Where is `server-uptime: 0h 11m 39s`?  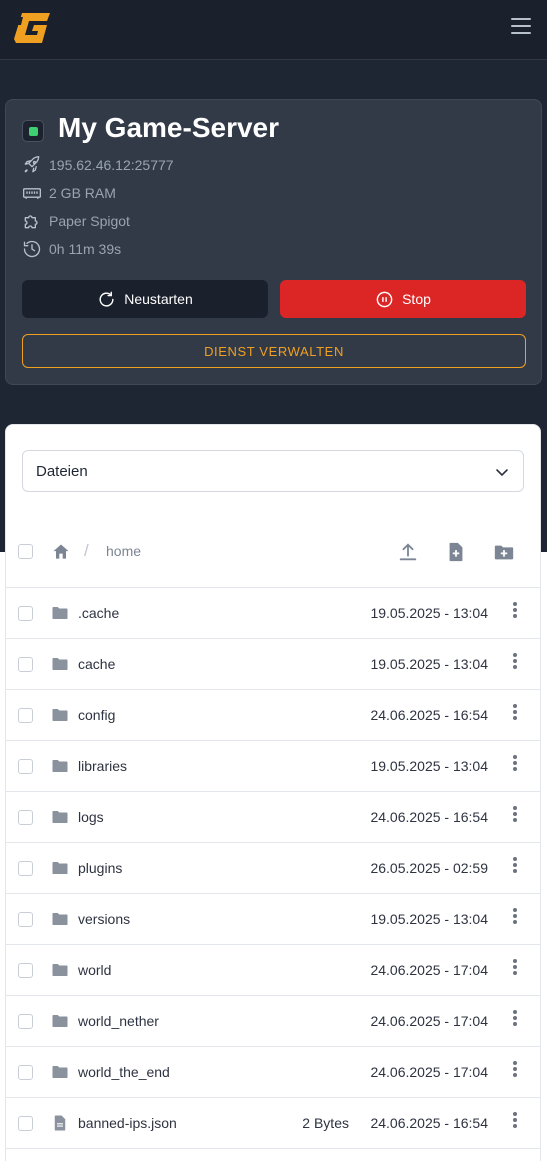 server-uptime: 0h 11m 39s is located at coordinates (85, 249).